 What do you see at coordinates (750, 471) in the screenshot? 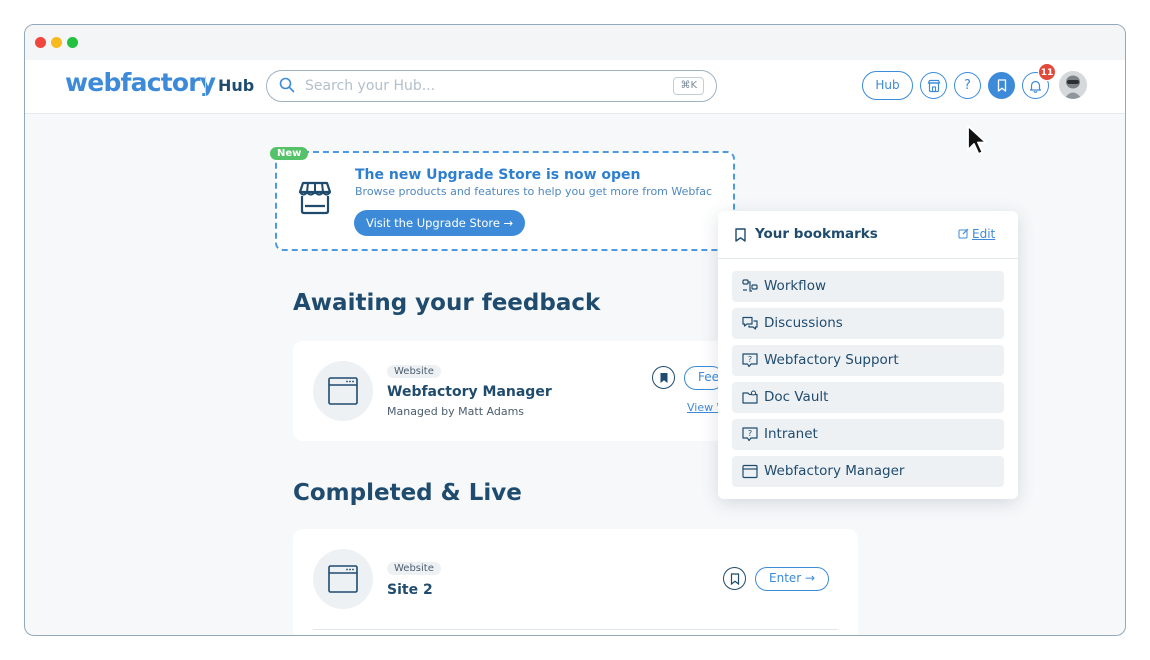
I see `browser-icon` at bounding box center [750, 471].